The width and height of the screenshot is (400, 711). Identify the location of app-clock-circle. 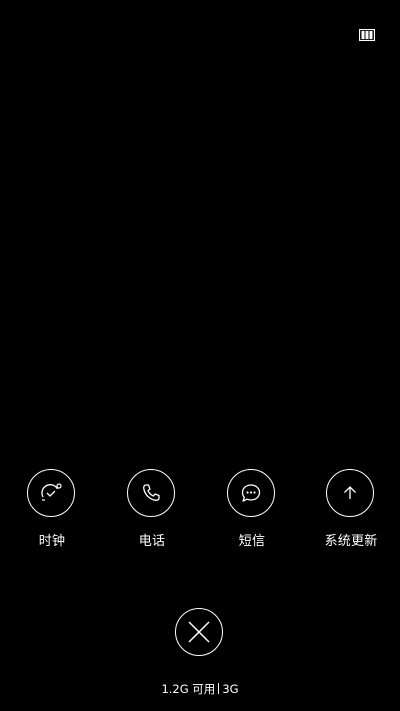
(51, 493).